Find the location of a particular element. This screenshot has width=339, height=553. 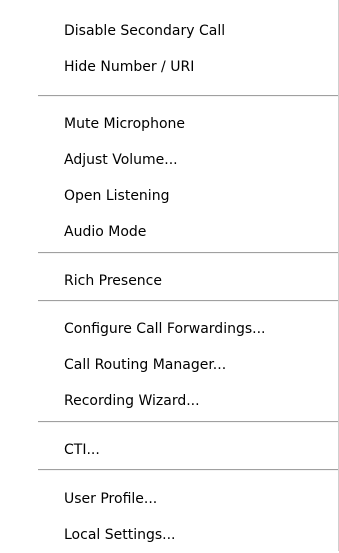

menu-item-hide-number-uri: Hide Number / URI is located at coordinates (129, 67).